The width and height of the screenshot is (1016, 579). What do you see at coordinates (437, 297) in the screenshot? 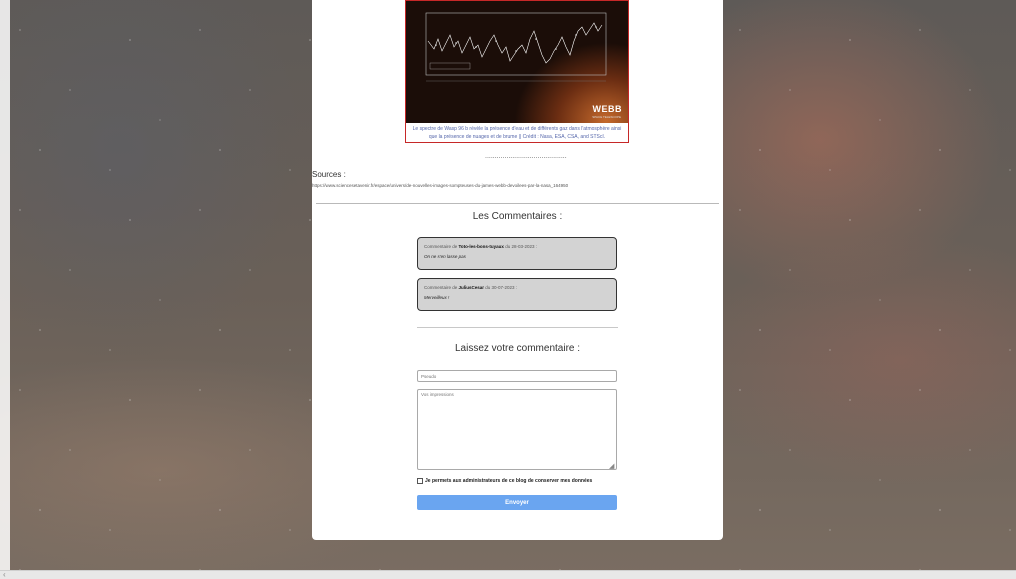
I see `comment-body: Merveilleux !` at bounding box center [437, 297].